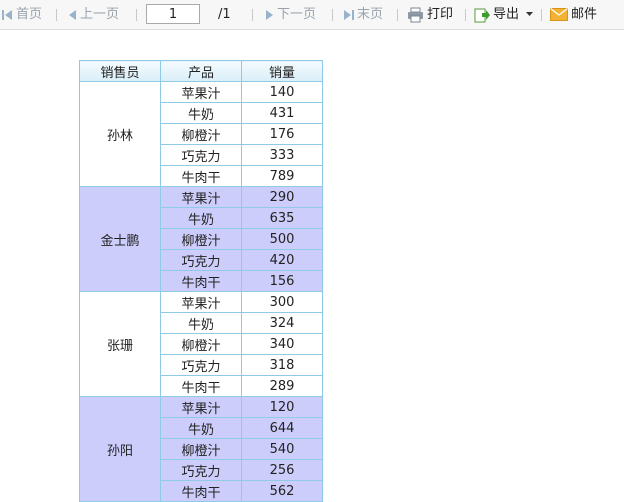  I want to click on export-label: 导出, so click(506, 14).